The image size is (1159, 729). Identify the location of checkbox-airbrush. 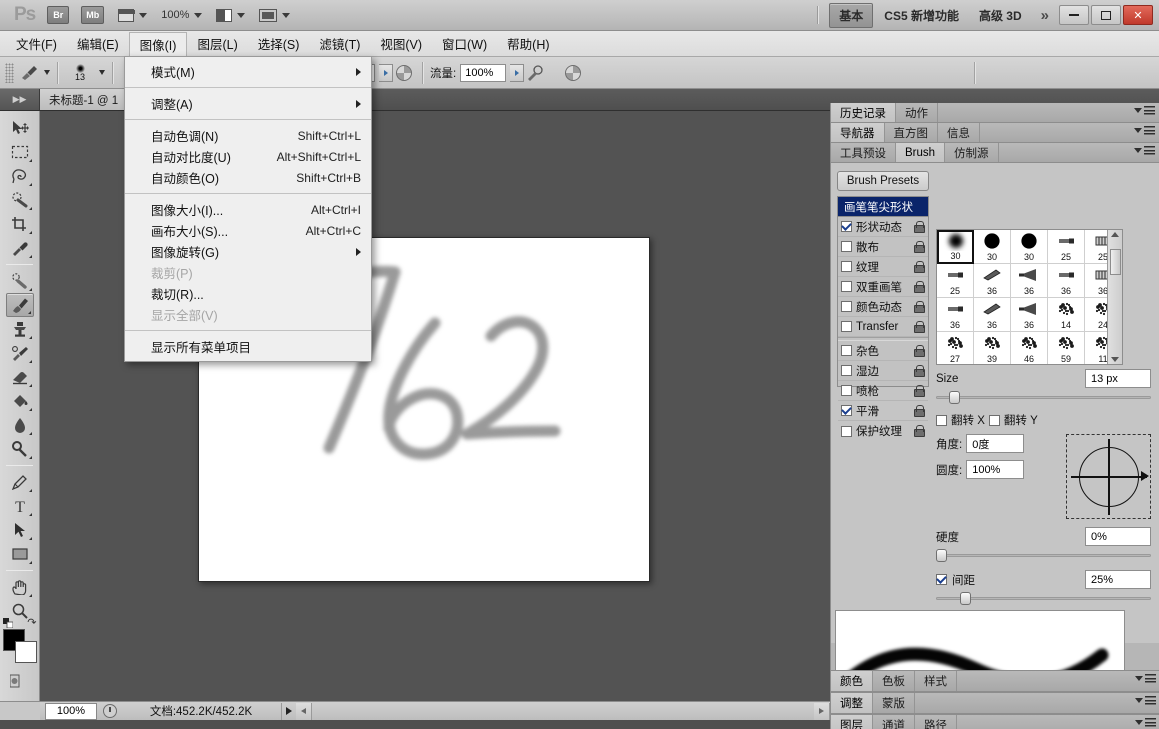
(846, 390).